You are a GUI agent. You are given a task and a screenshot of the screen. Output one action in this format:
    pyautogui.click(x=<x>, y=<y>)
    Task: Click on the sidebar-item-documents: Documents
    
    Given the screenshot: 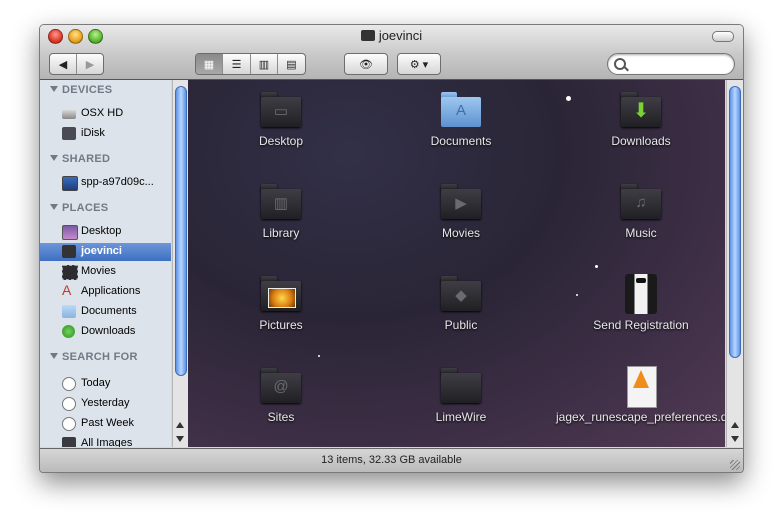 What is the action you would take?
    pyautogui.click(x=105, y=312)
    